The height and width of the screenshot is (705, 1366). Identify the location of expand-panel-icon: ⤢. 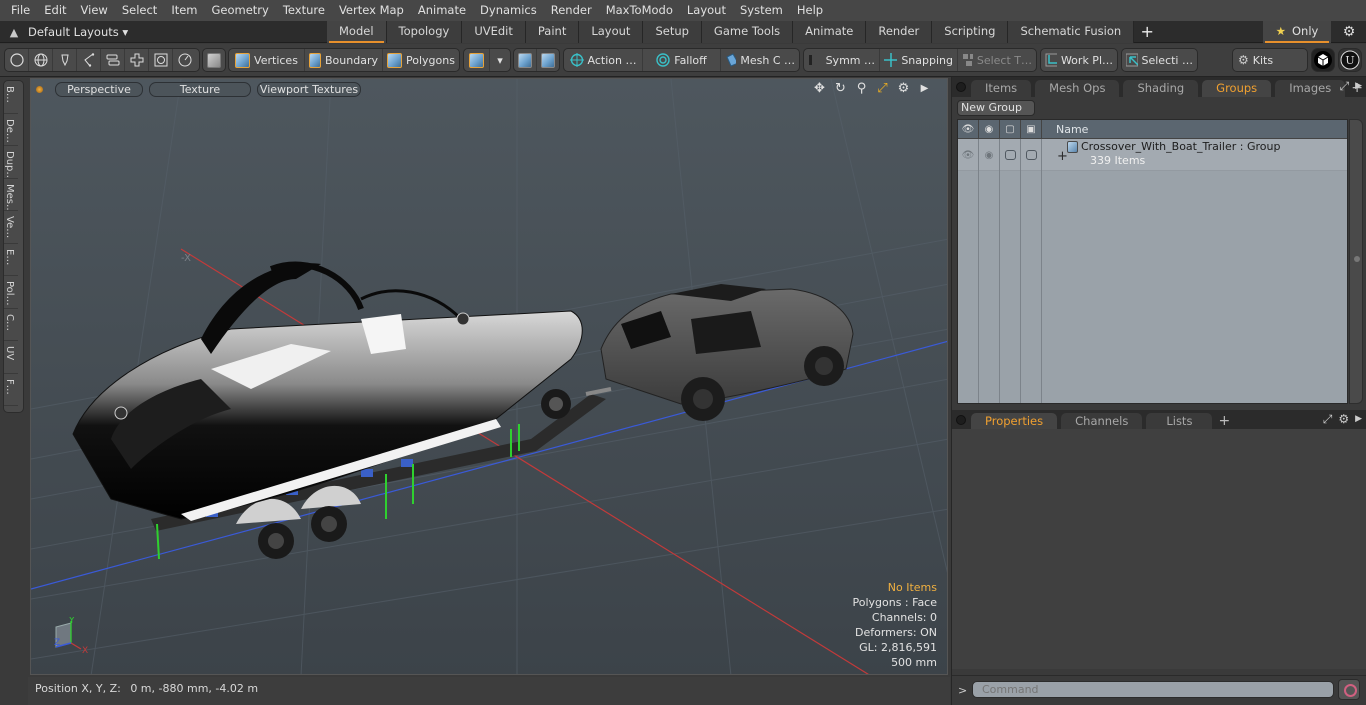
(1344, 86).